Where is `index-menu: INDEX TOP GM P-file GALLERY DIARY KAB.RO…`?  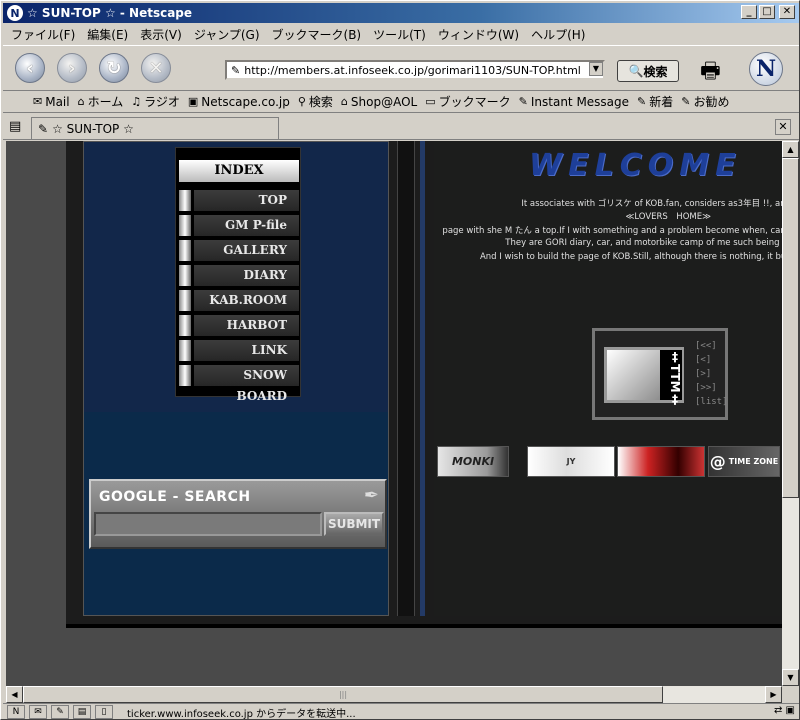
index-menu: INDEX TOP GM P-file GALLERY DIARY KAB.RO… is located at coordinates (238, 275).